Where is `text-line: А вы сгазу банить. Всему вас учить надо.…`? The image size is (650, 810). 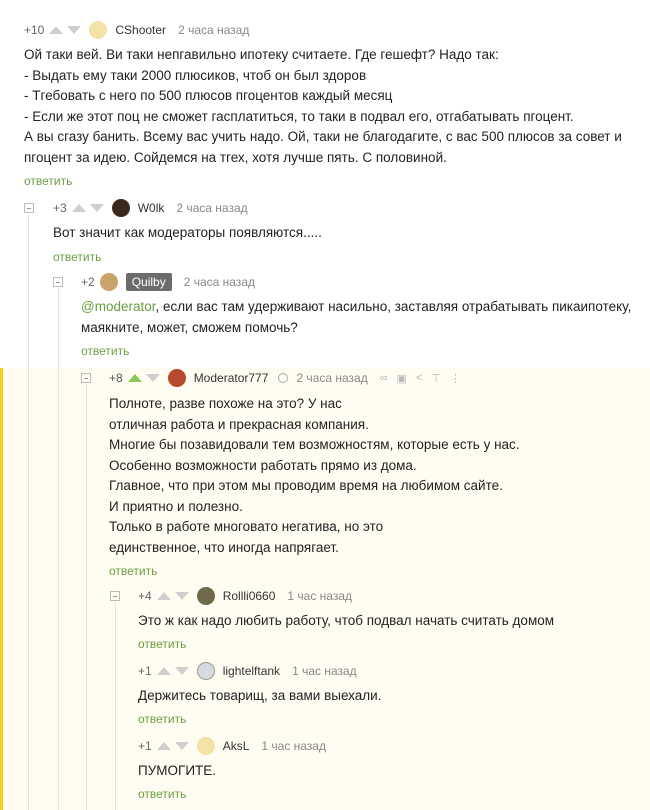 text-line: А вы сгазу банить. Всему вас учить надо.… is located at coordinates (323, 136).